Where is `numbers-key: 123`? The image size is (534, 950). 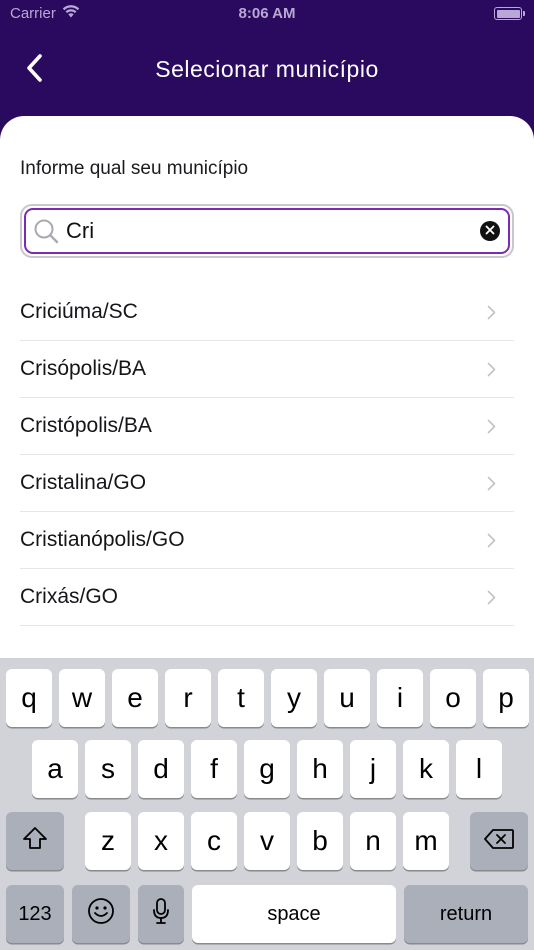
numbers-key: 123 is located at coordinates (35, 914).